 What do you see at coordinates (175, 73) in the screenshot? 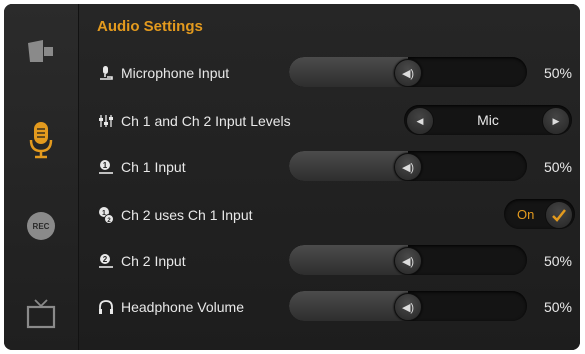
I see `microphone-input-label: Microphone Input` at bounding box center [175, 73].